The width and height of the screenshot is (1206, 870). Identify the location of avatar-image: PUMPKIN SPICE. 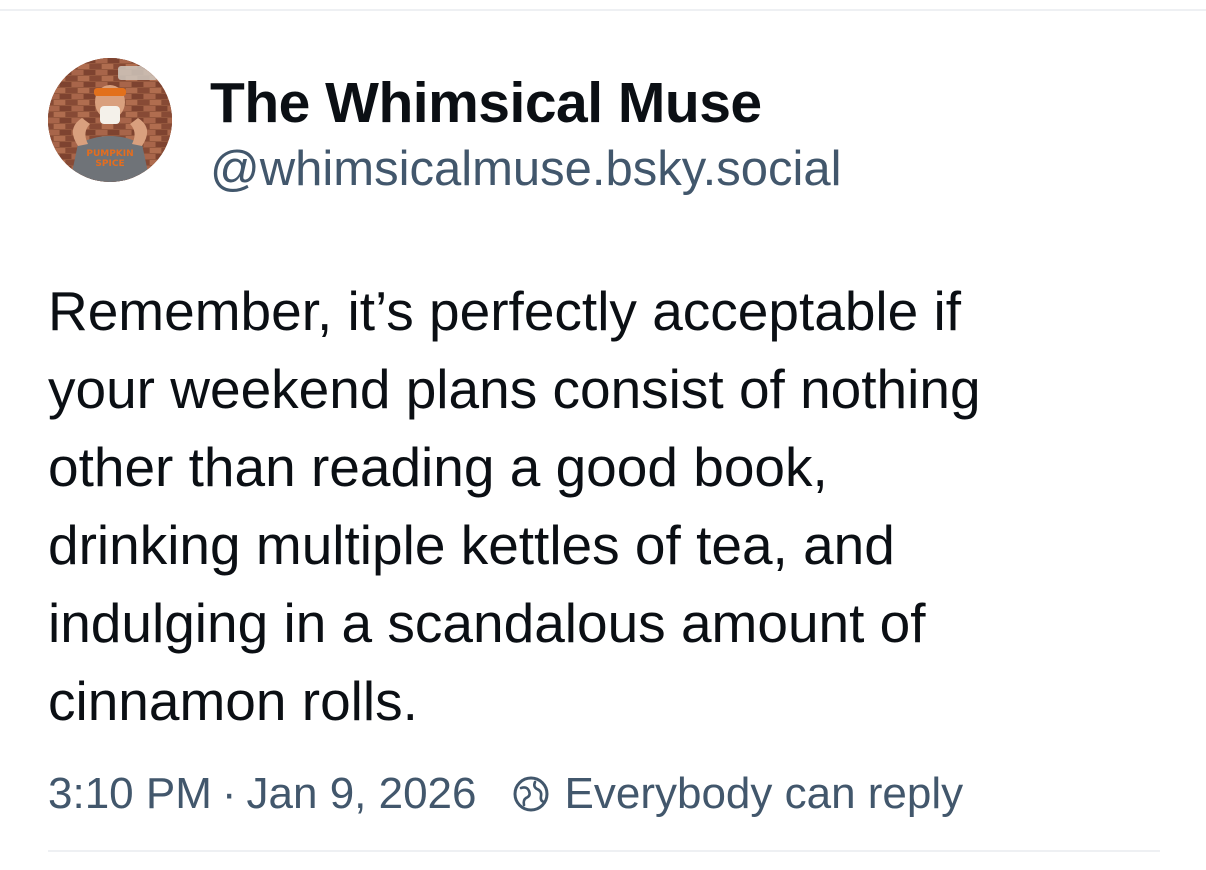
(110, 120).